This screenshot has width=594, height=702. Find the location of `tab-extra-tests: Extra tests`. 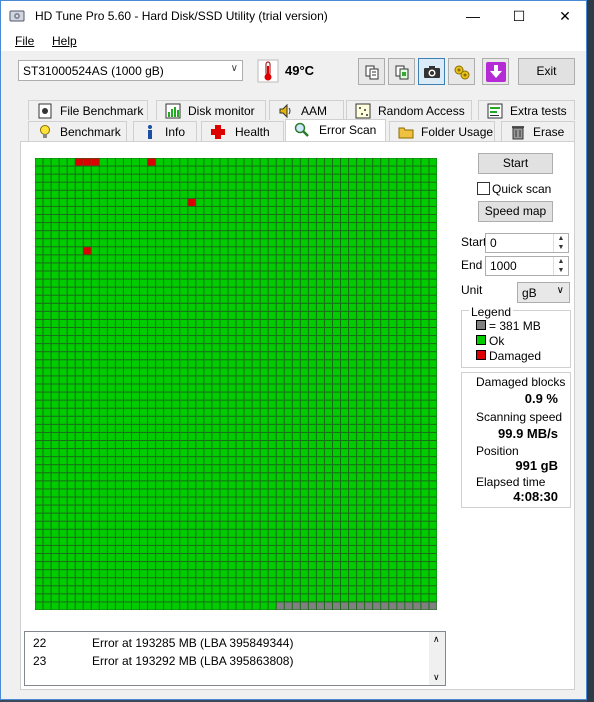

tab-extra-tests: Extra tests is located at coordinates (526, 110).